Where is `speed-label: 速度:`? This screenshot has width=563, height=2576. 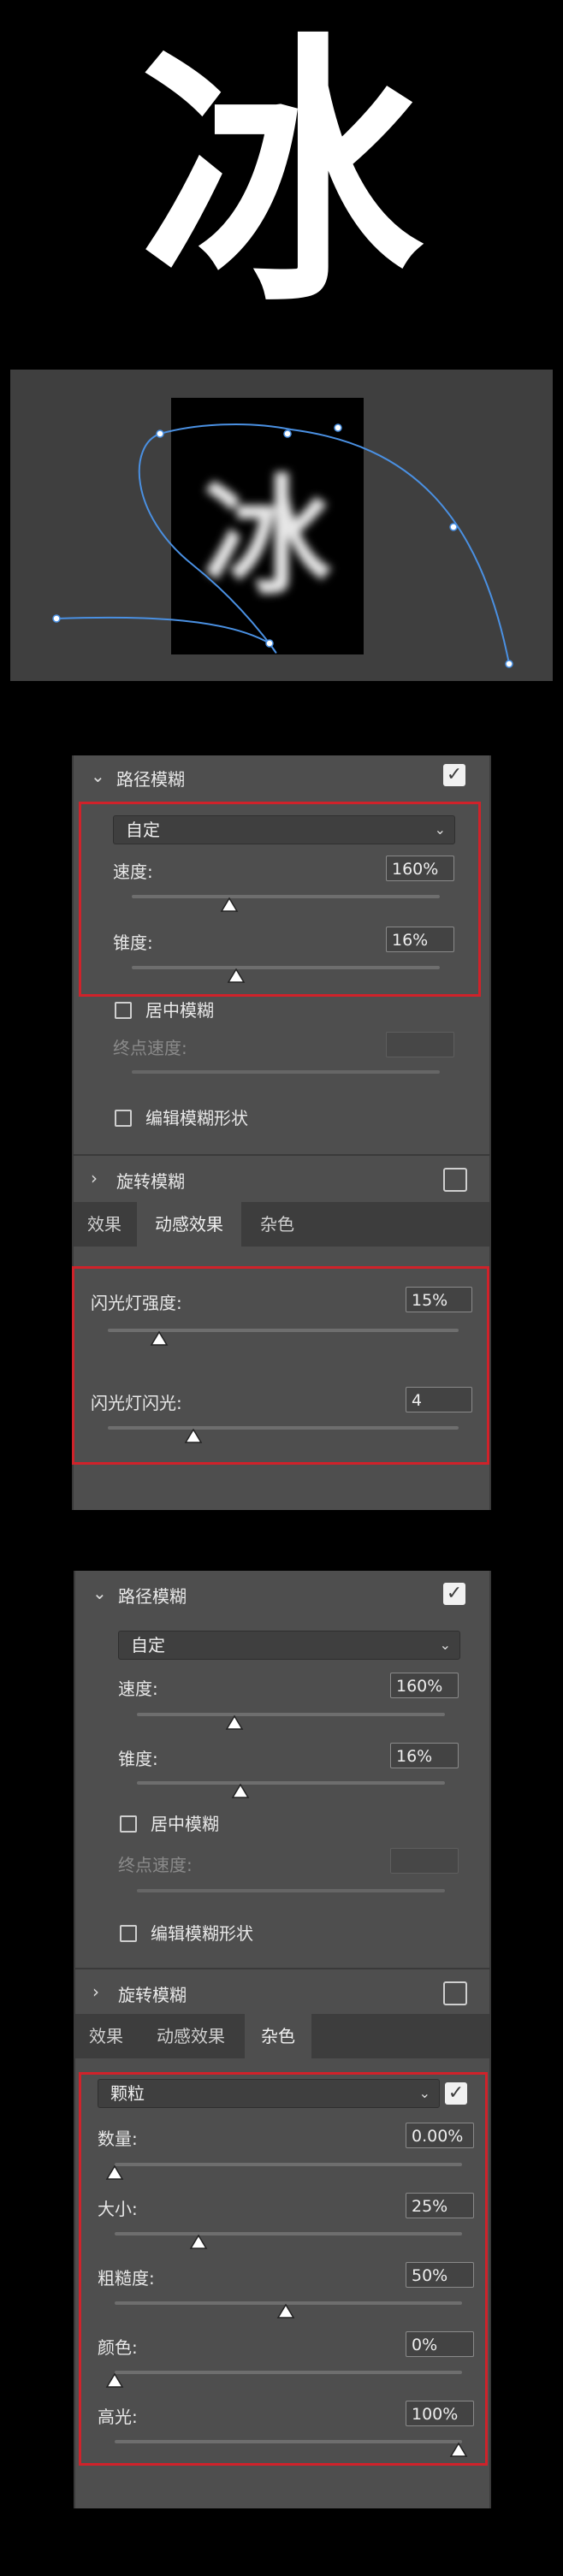
speed-label: 速度: is located at coordinates (138, 1689).